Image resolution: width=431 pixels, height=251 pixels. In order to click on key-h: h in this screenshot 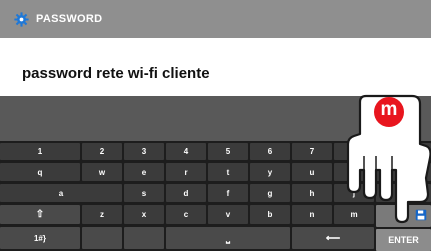, I will do `click(312, 193)`.